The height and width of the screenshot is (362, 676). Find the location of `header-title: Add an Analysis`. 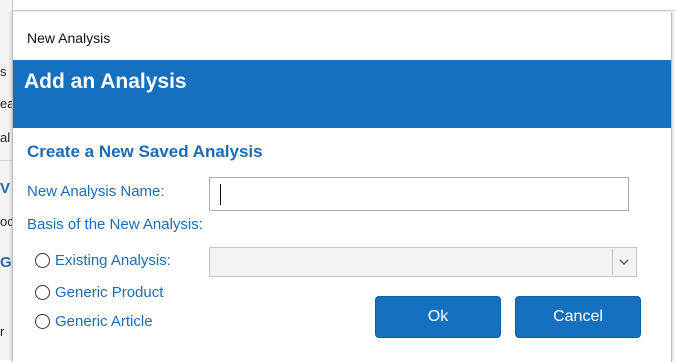

header-title: Add an Analysis is located at coordinates (105, 81).